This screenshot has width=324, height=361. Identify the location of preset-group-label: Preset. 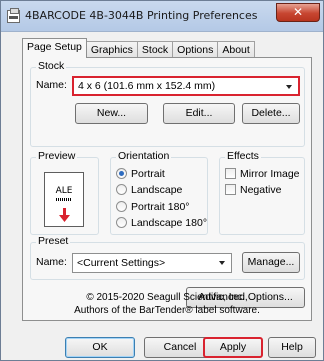
(53, 241).